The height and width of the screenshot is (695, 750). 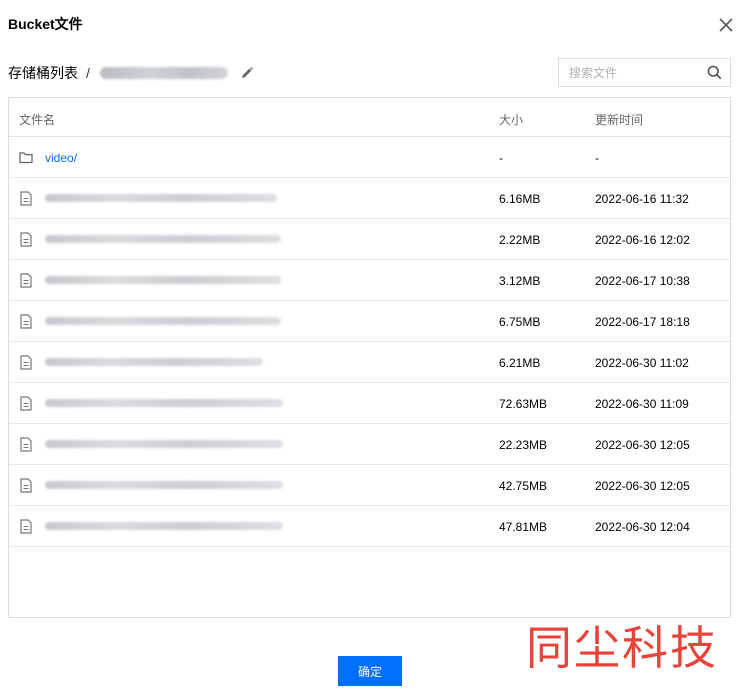 I want to click on search-input, so click(x=629, y=72).